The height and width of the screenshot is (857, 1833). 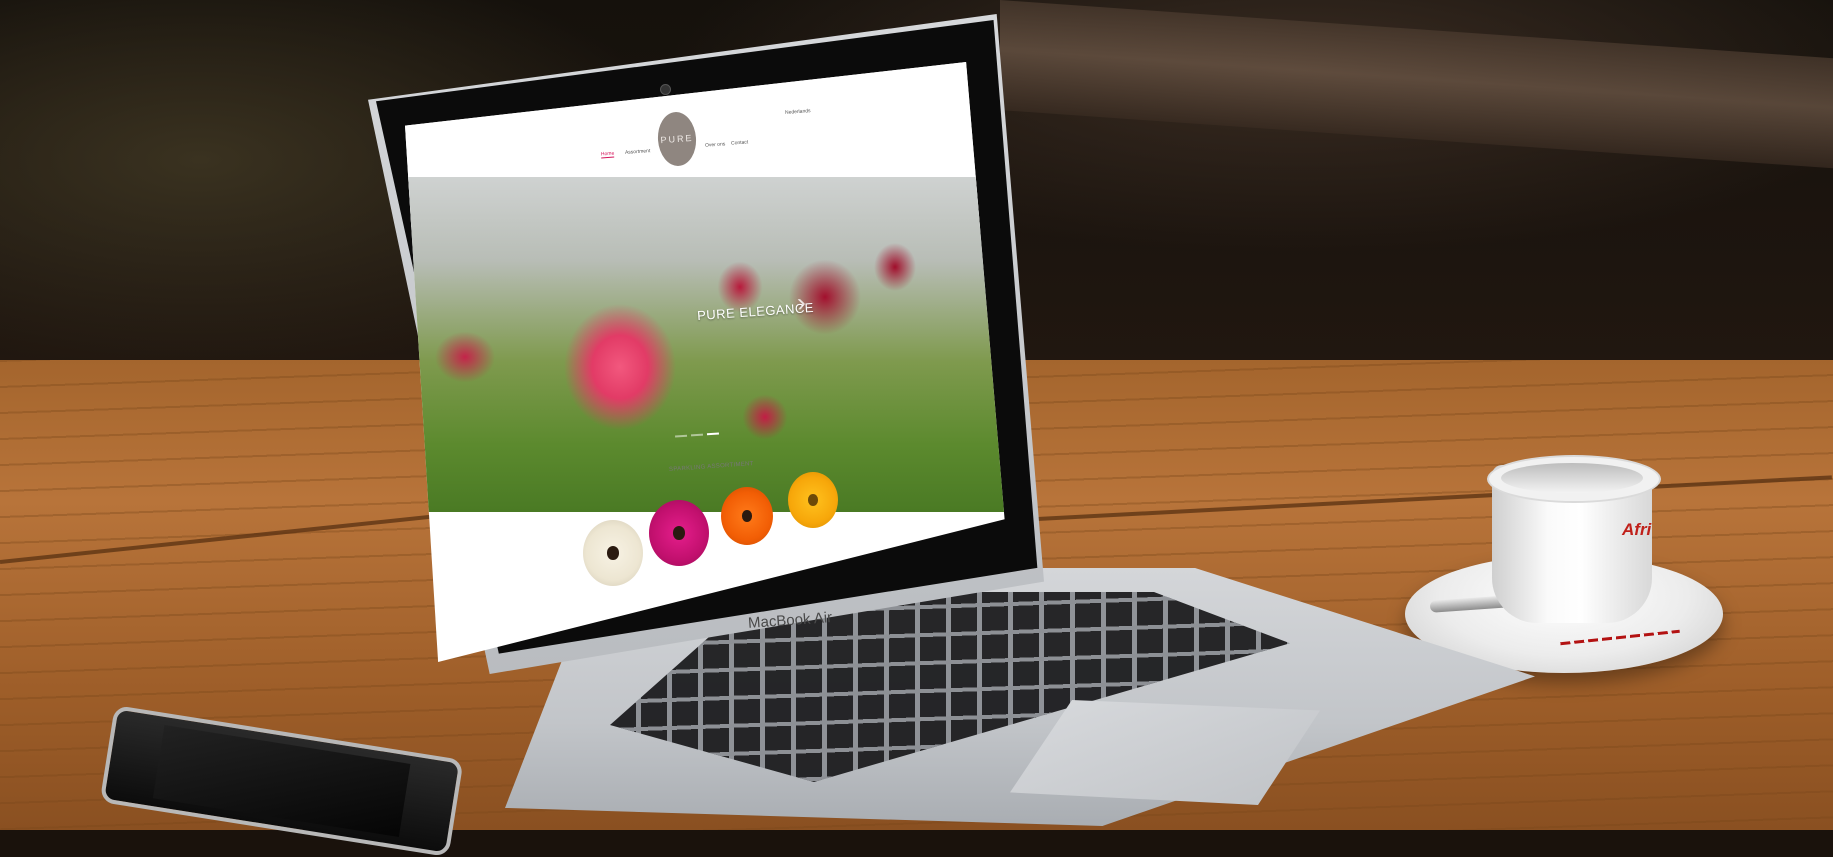 What do you see at coordinates (798, 112) in the screenshot?
I see `language-selector: Nederlands` at bounding box center [798, 112].